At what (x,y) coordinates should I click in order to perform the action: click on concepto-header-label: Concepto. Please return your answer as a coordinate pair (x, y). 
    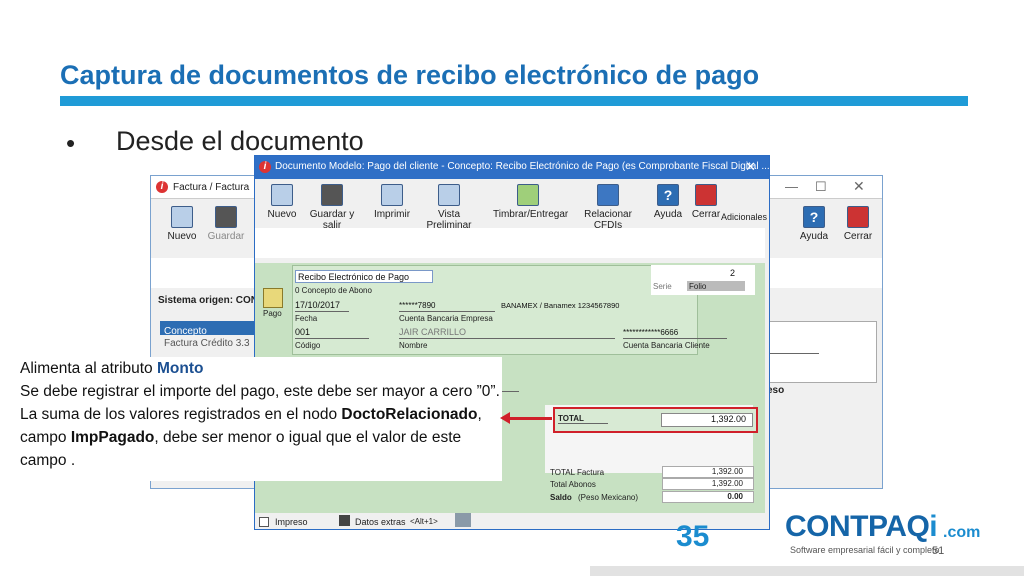
    Looking at the image, I should click on (185, 331).